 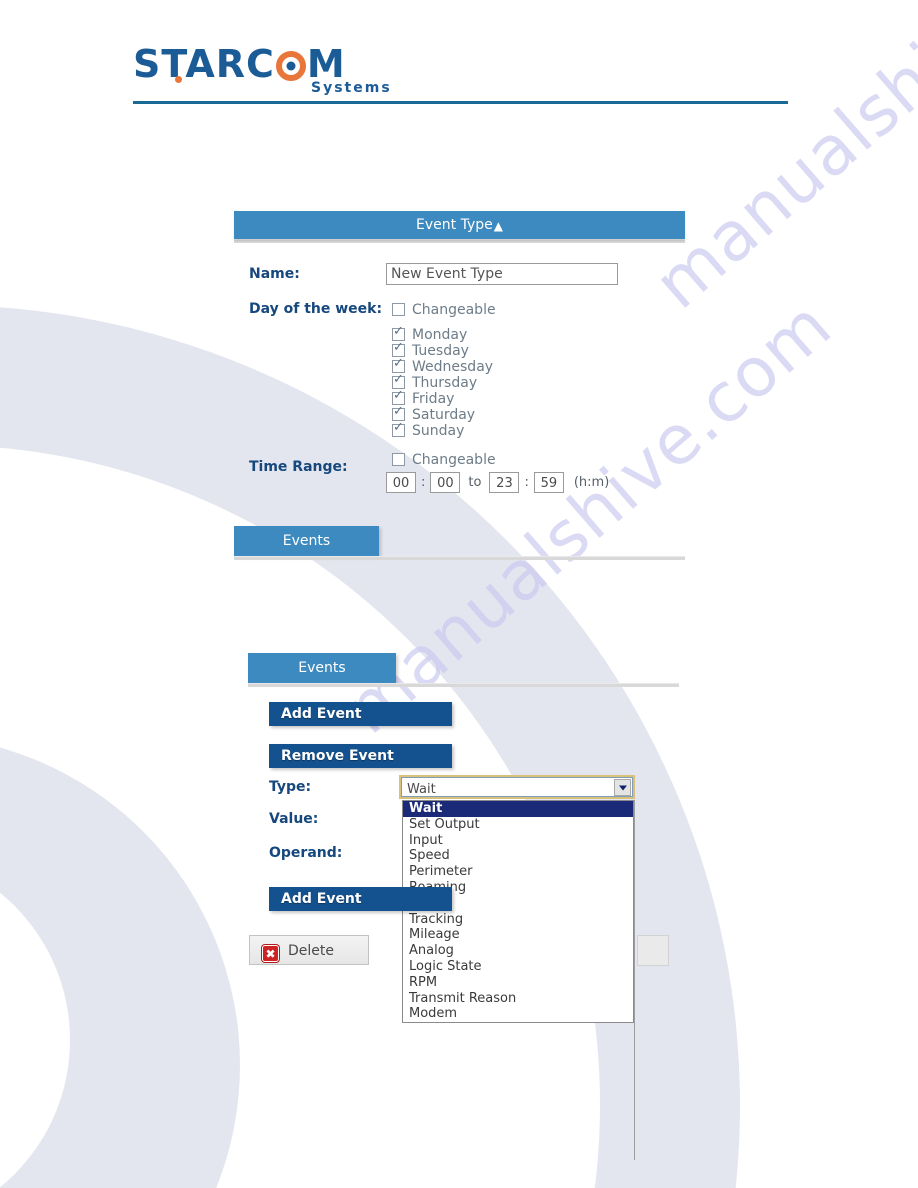 I want to click on events-panel-tab: Events, so click(x=322, y=668).